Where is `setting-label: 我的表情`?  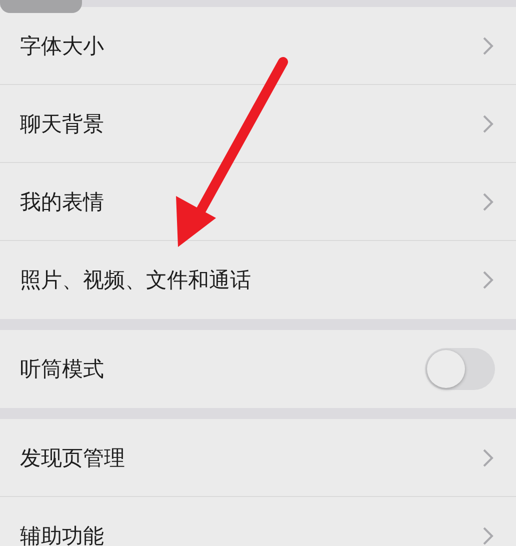 setting-label: 我的表情 is located at coordinates (62, 202).